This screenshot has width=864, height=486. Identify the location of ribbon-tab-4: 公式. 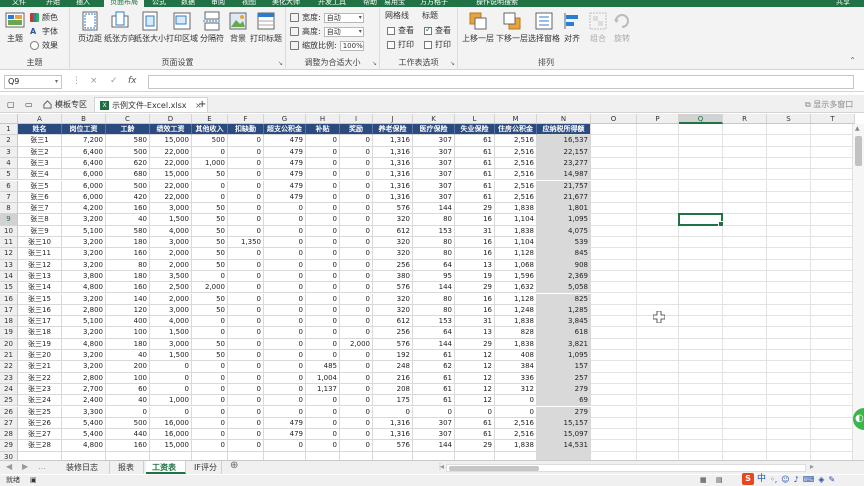
(159, 3).